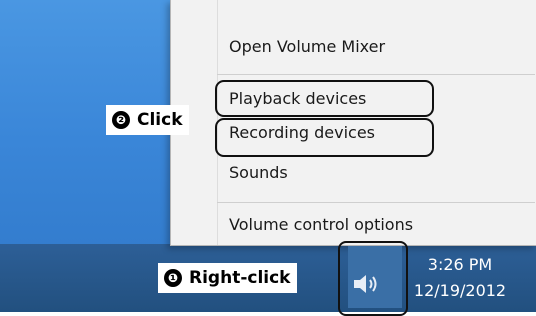 The image size is (536, 316). What do you see at coordinates (307, 47) in the screenshot?
I see `menu-item-open-volume-mixer: Open Volume Mixer` at bounding box center [307, 47].